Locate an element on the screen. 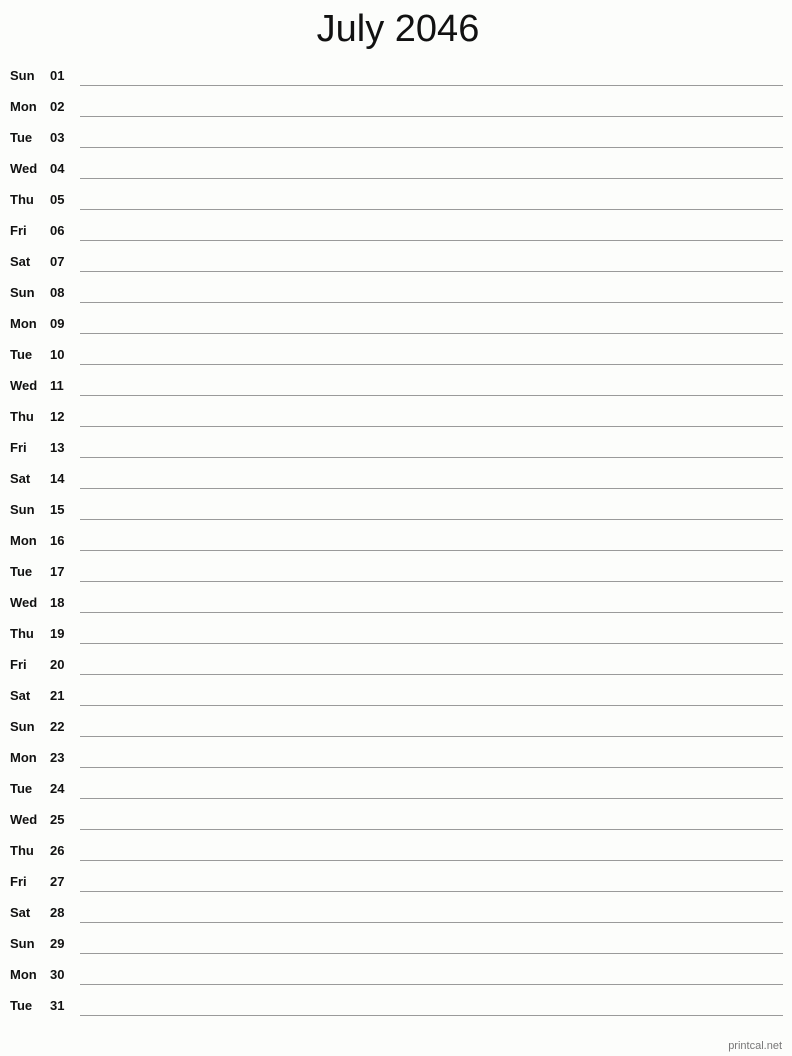 The image size is (792, 1056). day-row: Mon 02 is located at coordinates (396, 114).